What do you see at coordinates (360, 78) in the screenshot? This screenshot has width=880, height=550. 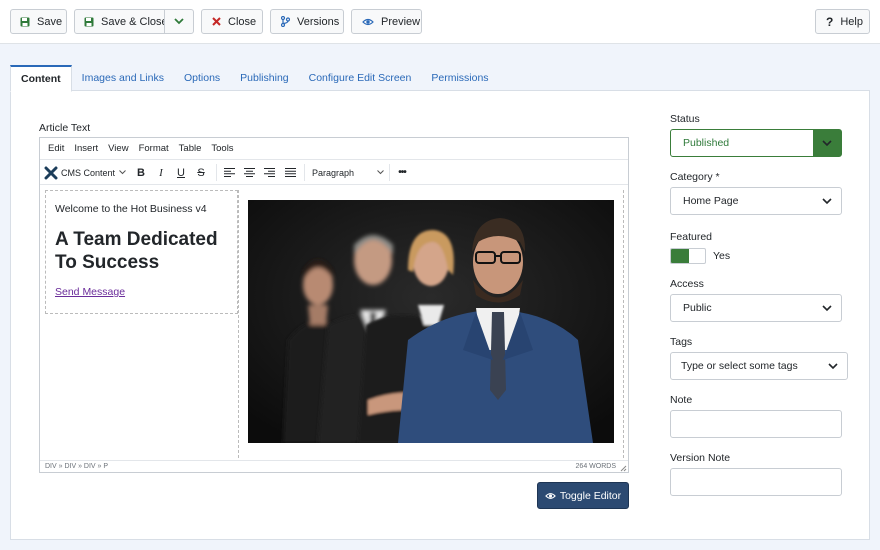 I see `tab-configure-edit-screen: Configure Edit Screen` at bounding box center [360, 78].